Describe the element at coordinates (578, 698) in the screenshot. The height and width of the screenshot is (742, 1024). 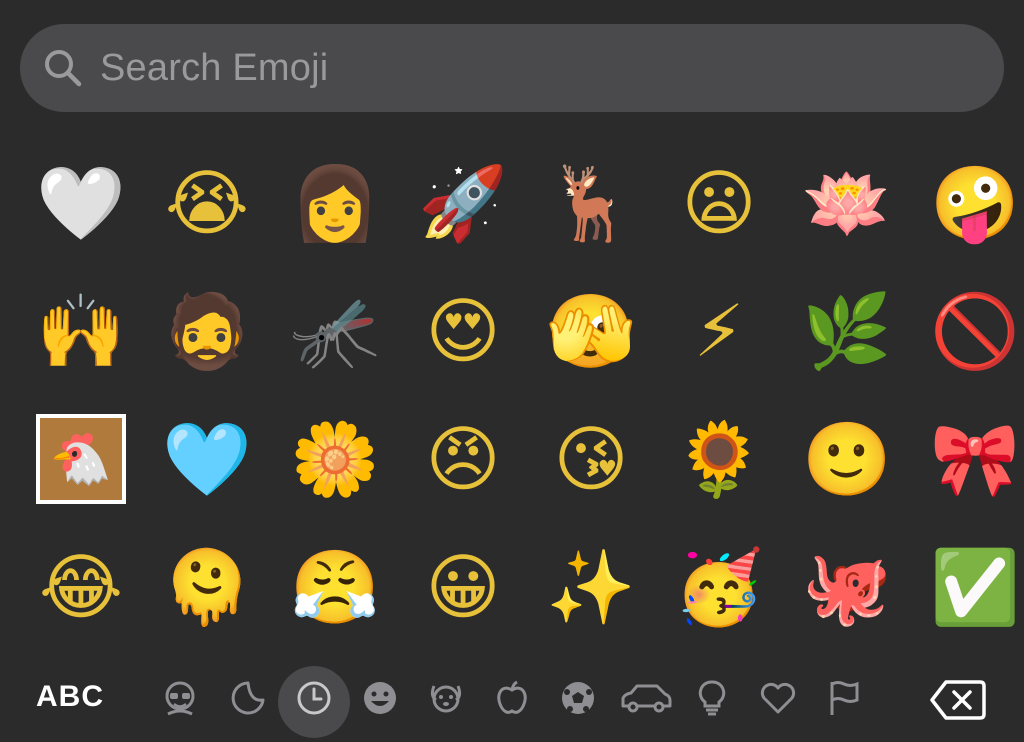
I see `activity-ball-icon` at that location.